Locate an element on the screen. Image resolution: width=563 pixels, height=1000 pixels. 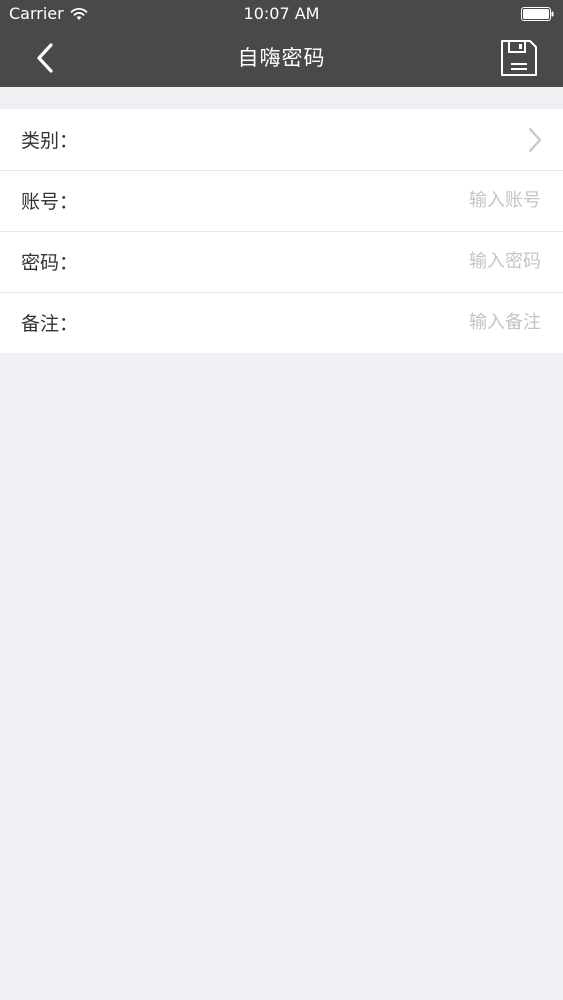
account-label: 账号： is located at coordinates (50, 202).